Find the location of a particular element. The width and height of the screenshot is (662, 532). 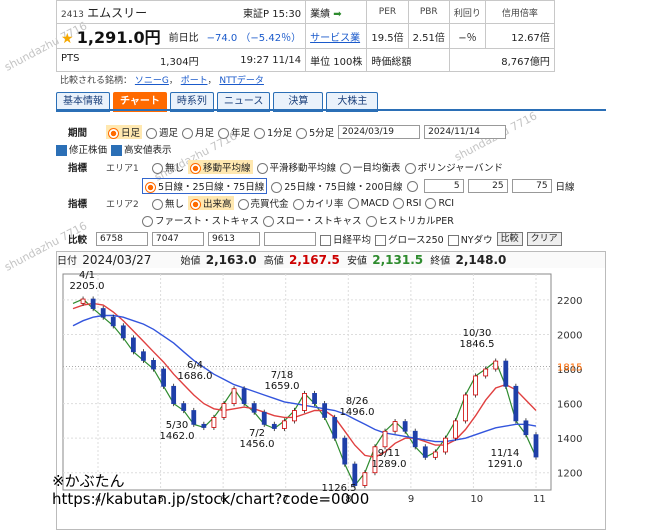

y-tick-label: 1600 is located at coordinates (569, 405).